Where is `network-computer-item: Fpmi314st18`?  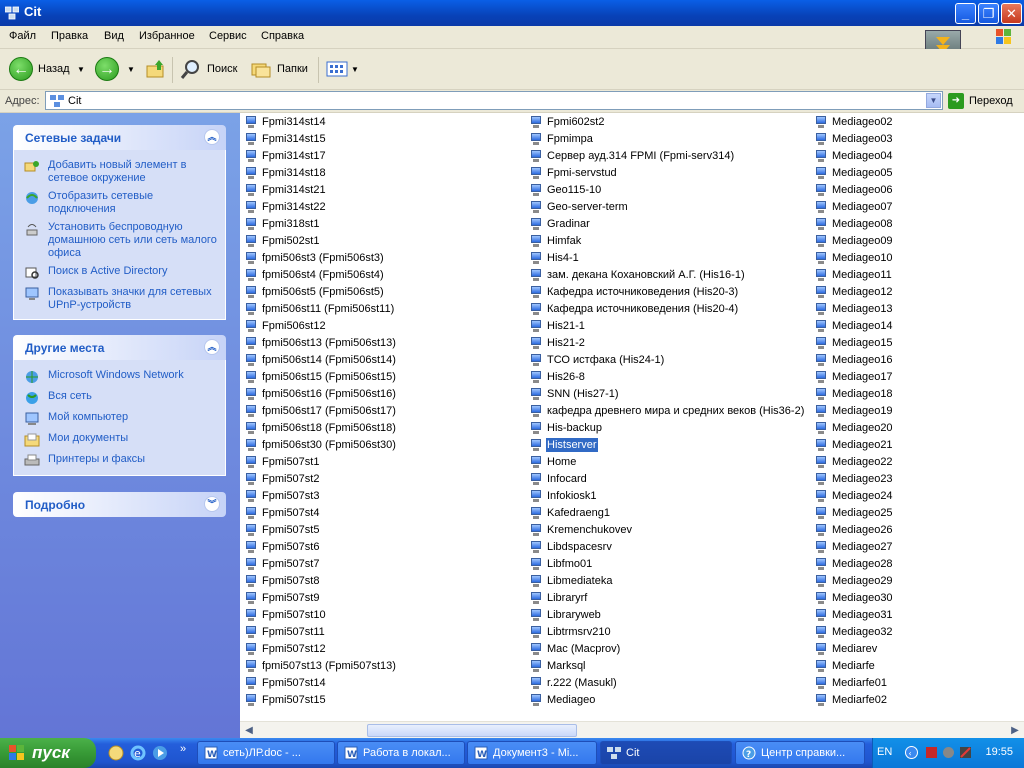 network-computer-item: Fpmi314st18 is located at coordinates (286, 172).